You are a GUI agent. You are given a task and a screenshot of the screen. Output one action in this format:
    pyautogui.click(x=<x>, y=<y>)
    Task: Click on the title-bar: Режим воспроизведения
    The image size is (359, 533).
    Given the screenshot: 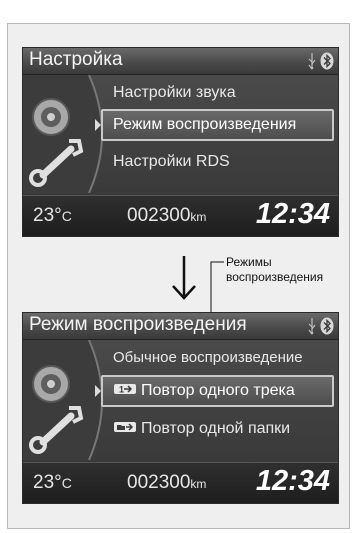 What is the action you would take?
    pyautogui.click(x=180, y=326)
    